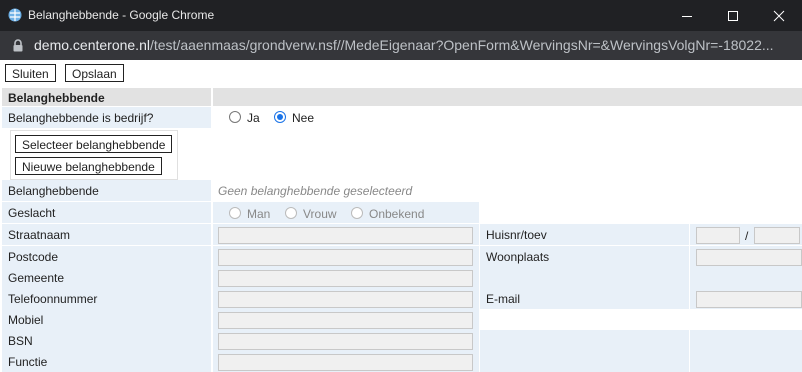 The height and width of the screenshot is (372, 802). What do you see at coordinates (320, 214) in the screenshot?
I see `geslacht-vrouw-label: Vrouw` at bounding box center [320, 214].